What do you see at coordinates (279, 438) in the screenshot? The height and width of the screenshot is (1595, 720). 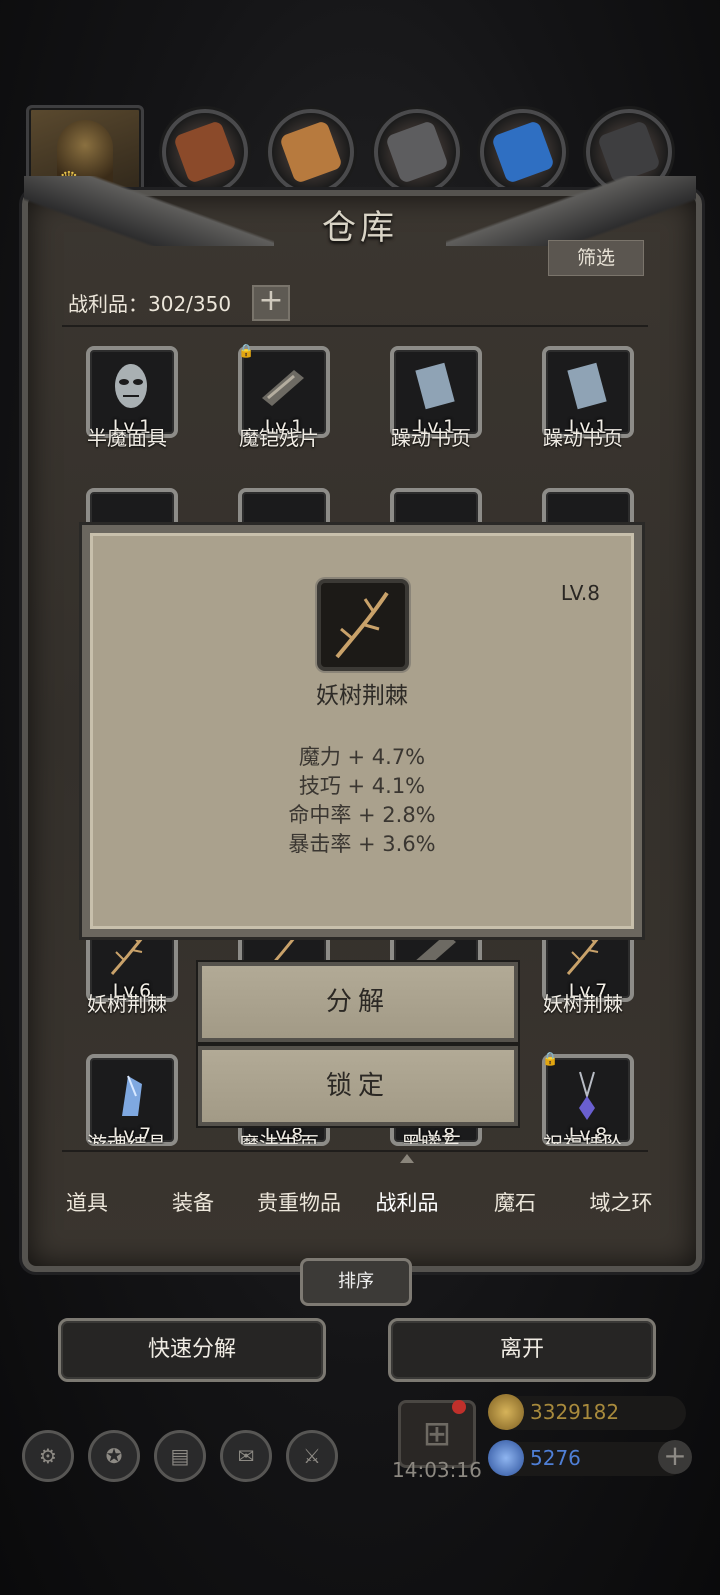 I see `item-name: 魔铠残片` at bounding box center [279, 438].